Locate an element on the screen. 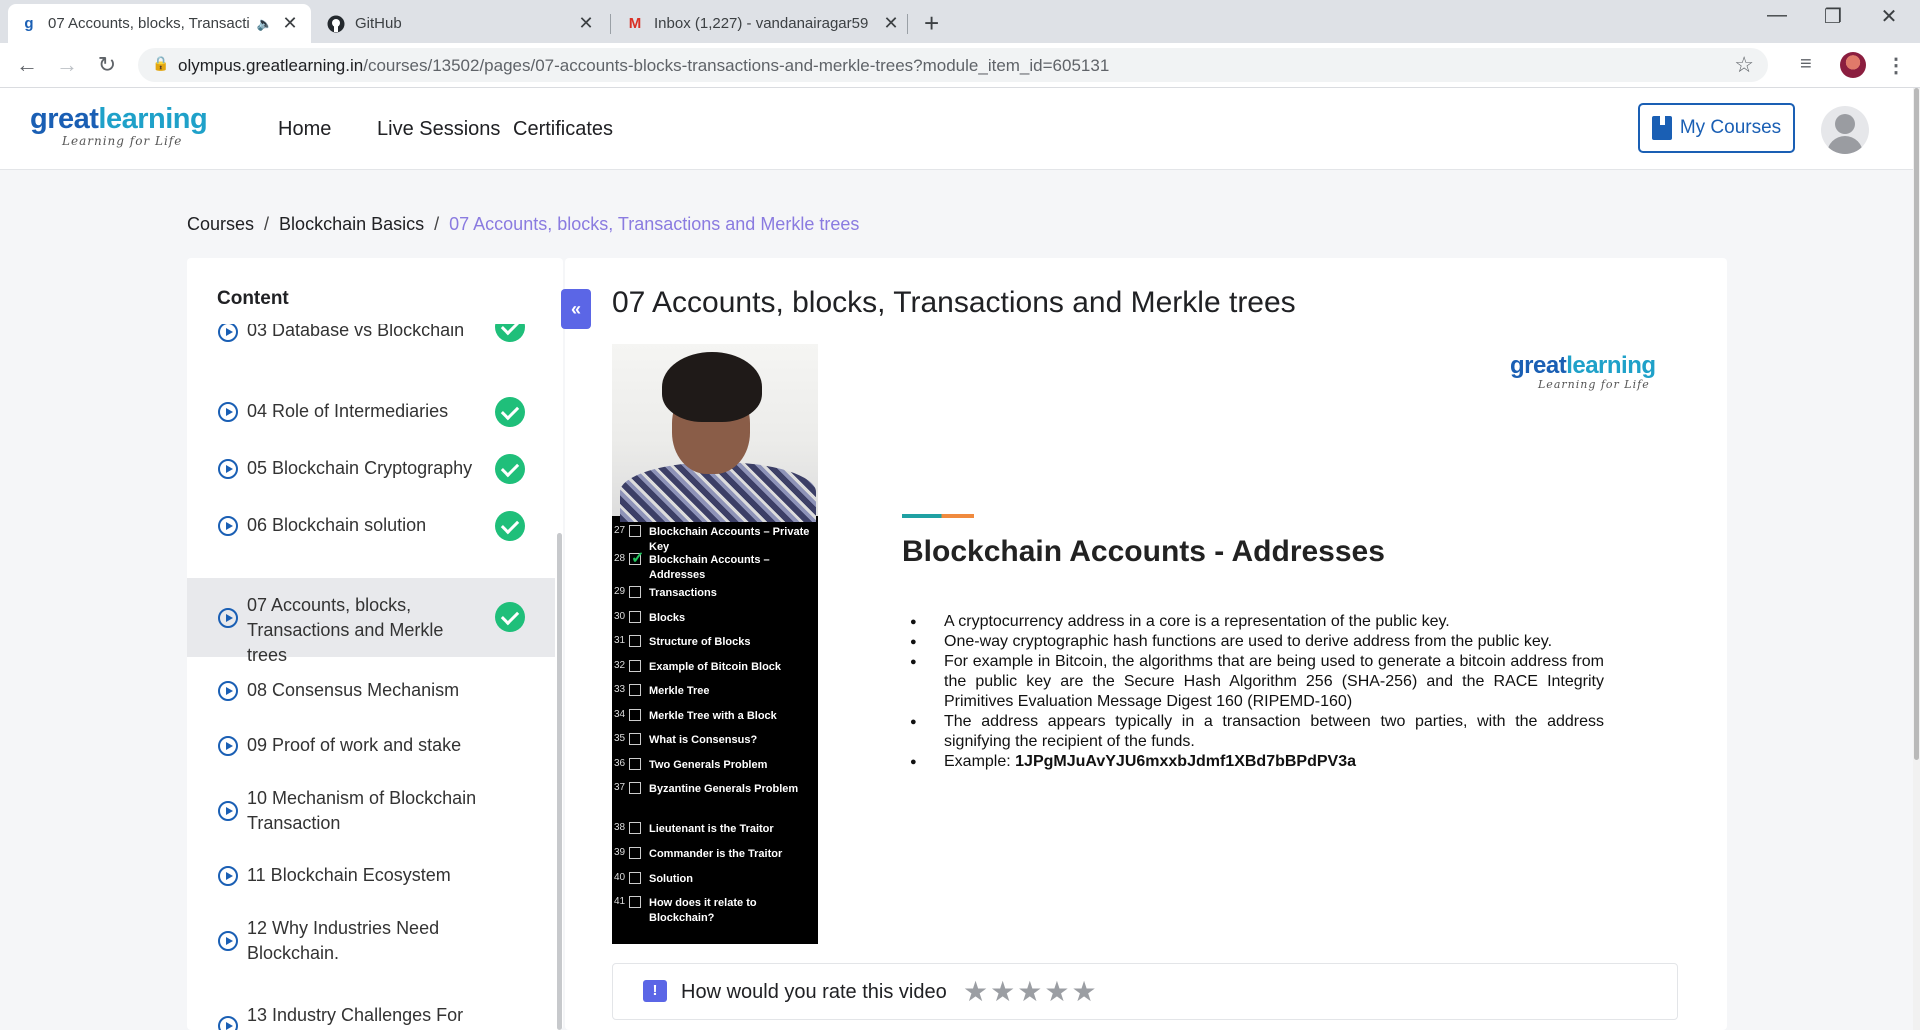 The width and height of the screenshot is (1920, 1030). restore-icon: ❐ is located at coordinates (1833, 16).